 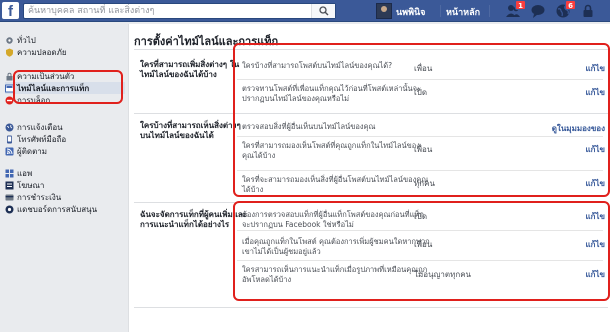 I want to click on sidebar-item-support-dashboard: แดชบอร์ดการสนับสนุน, so click(x=65, y=209).